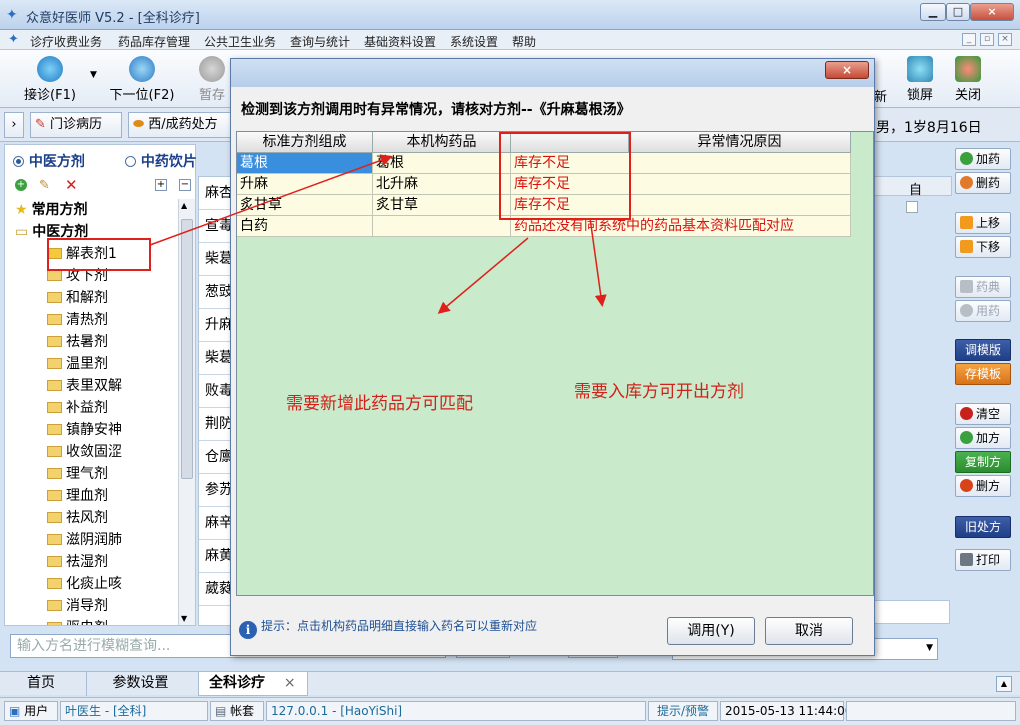  Describe the element at coordinates (84, 430) in the screenshot. I see `tree-item: 镇静安神` at that location.